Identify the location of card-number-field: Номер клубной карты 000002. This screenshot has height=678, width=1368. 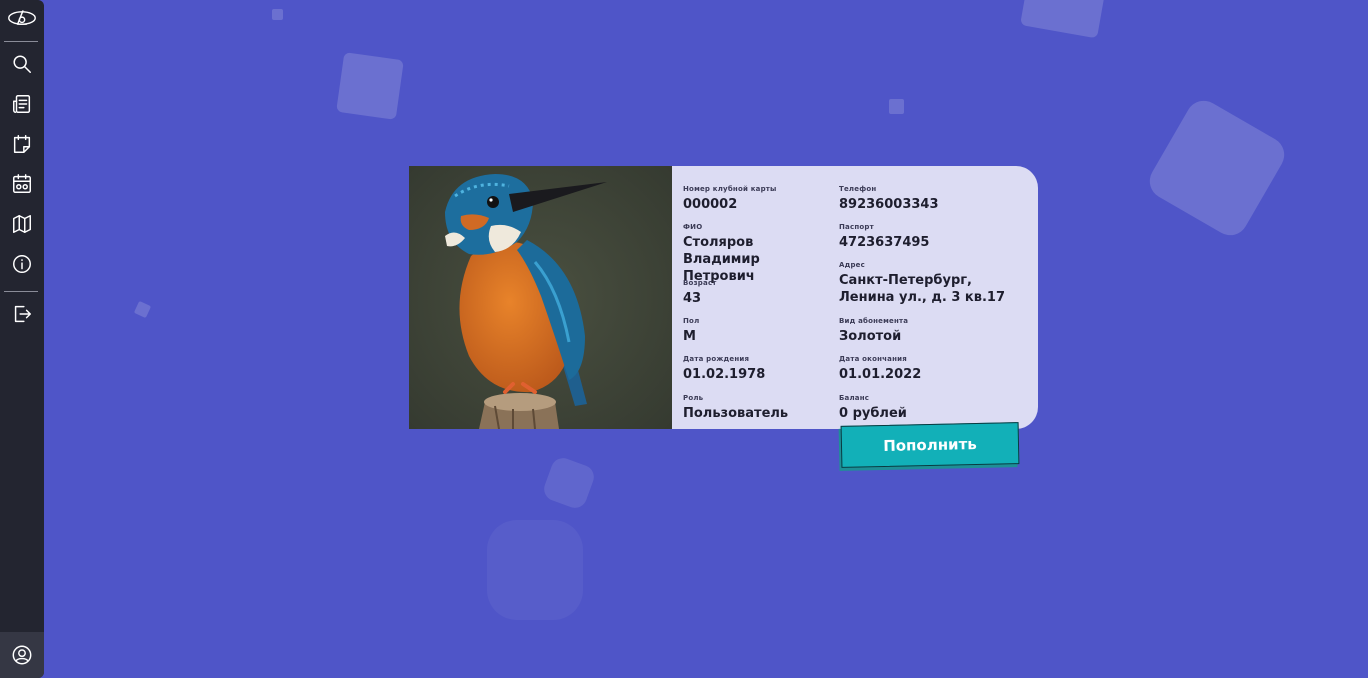
(730, 199).